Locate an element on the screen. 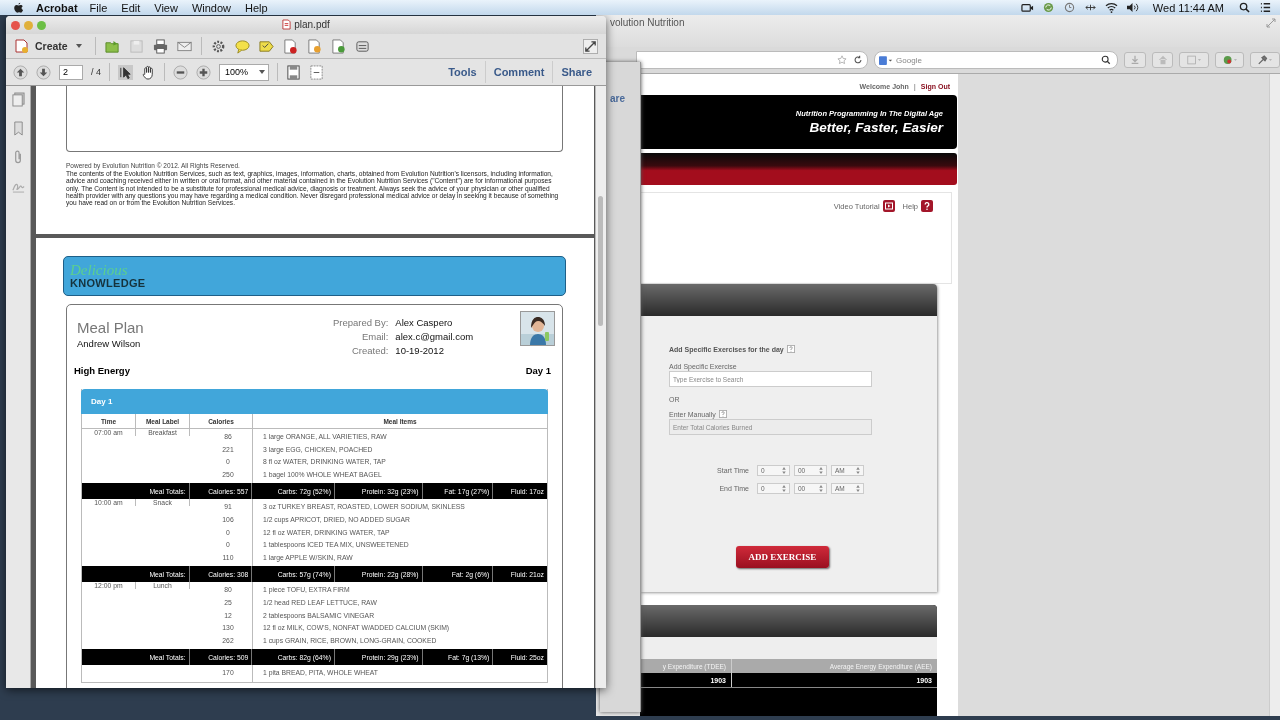 Image resolution: width=1280 pixels, height=720 pixels. eyedropper-icon is located at coordinates (1265, 60).